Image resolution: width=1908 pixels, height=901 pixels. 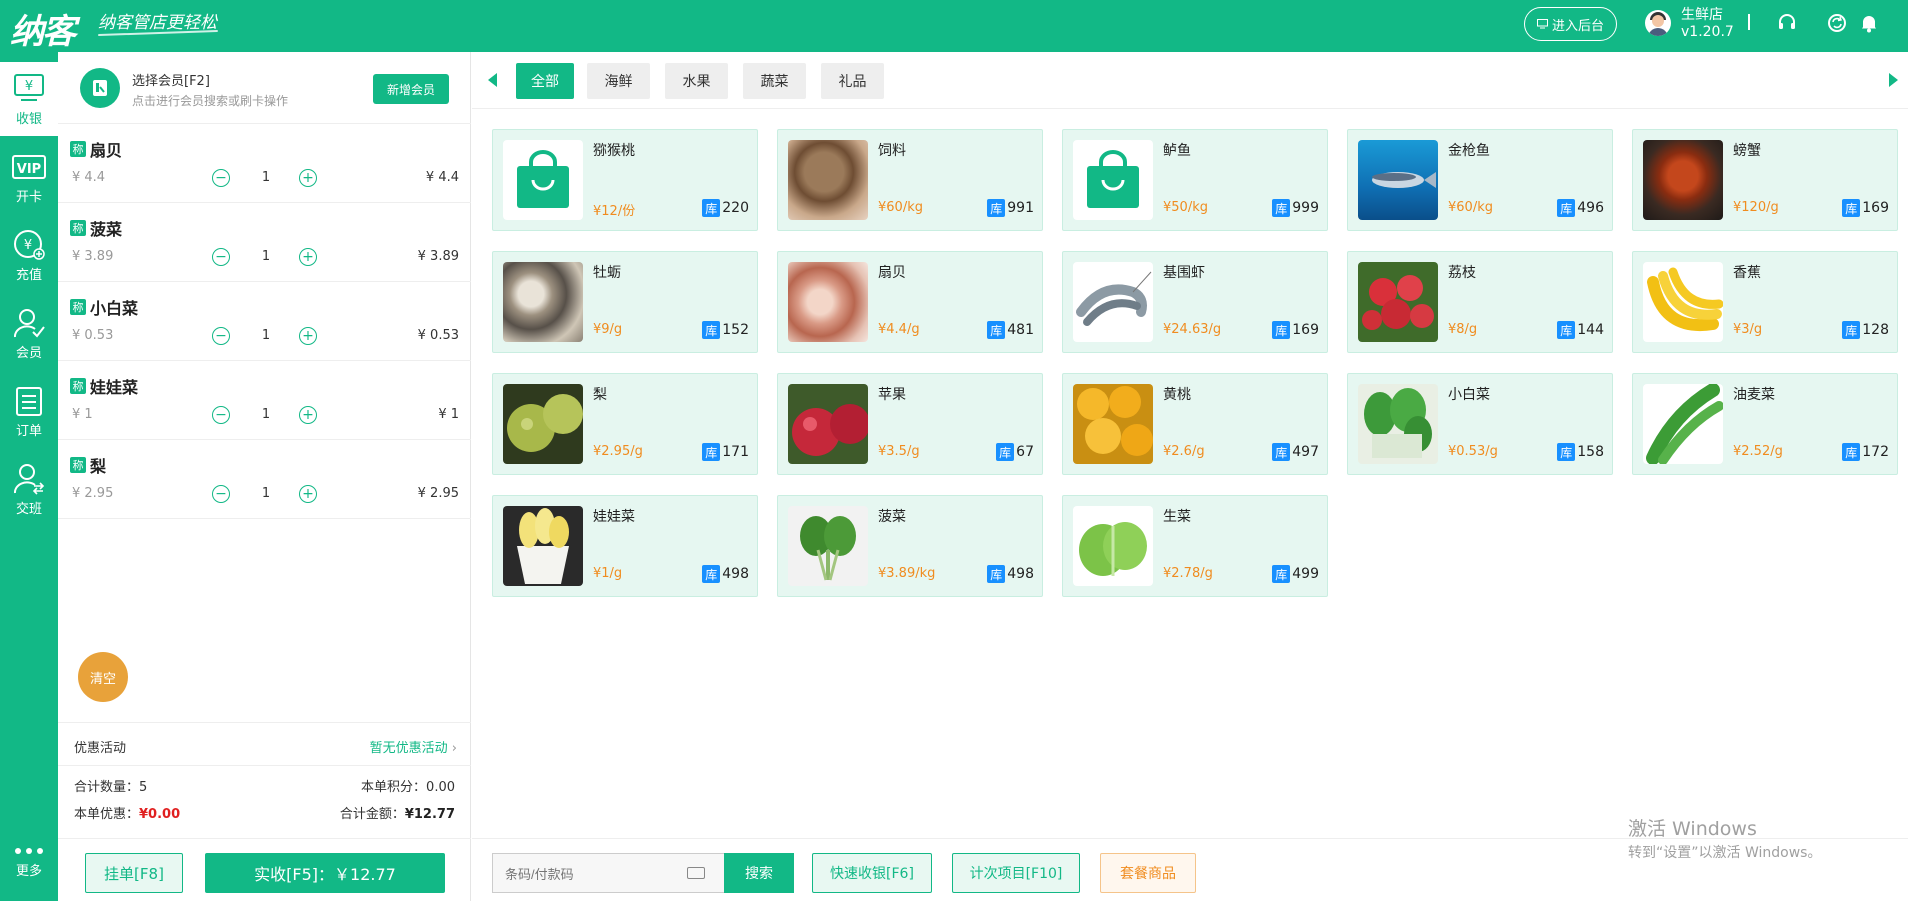 What do you see at coordinates (696, 81) in the screenshot?
I see `category-tab-fruit: 水果` at bounding box center [696, 81].